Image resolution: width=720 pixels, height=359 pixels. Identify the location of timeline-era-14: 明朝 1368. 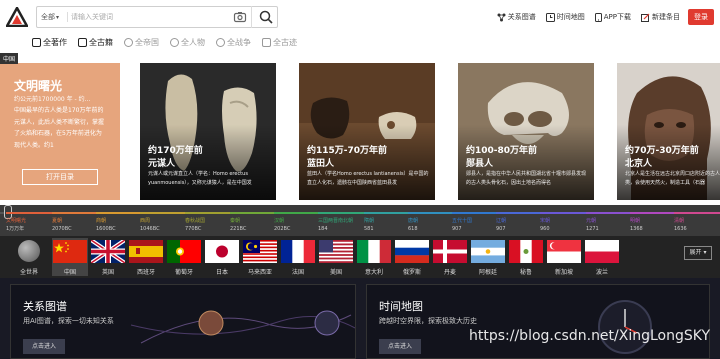
(636, 225).